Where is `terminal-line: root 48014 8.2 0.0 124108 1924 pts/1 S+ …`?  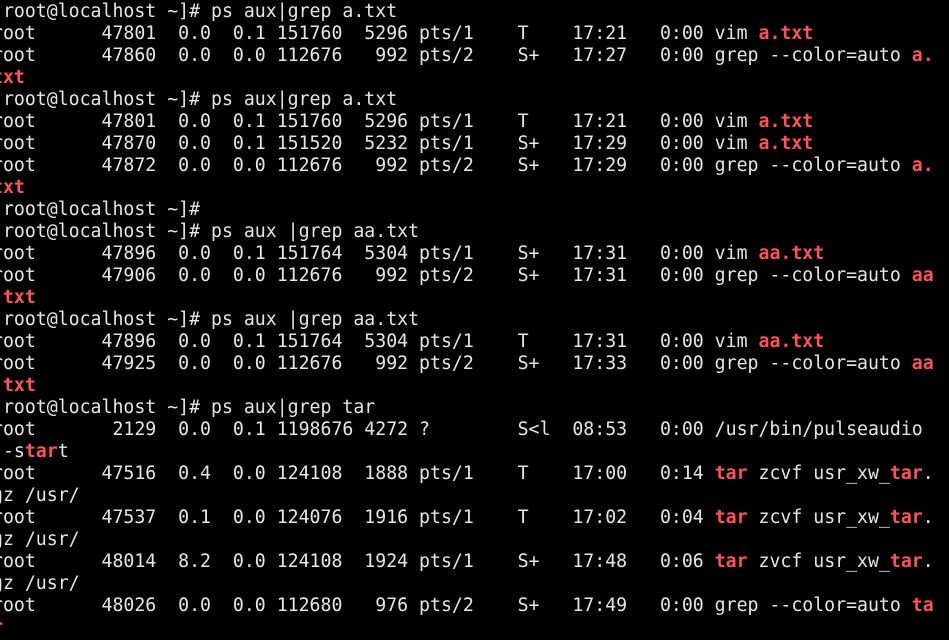 terminal-line: root 48014 8.2 0.0 124108 1924 pts/1 S+ … is located at coordinates (474, 562).